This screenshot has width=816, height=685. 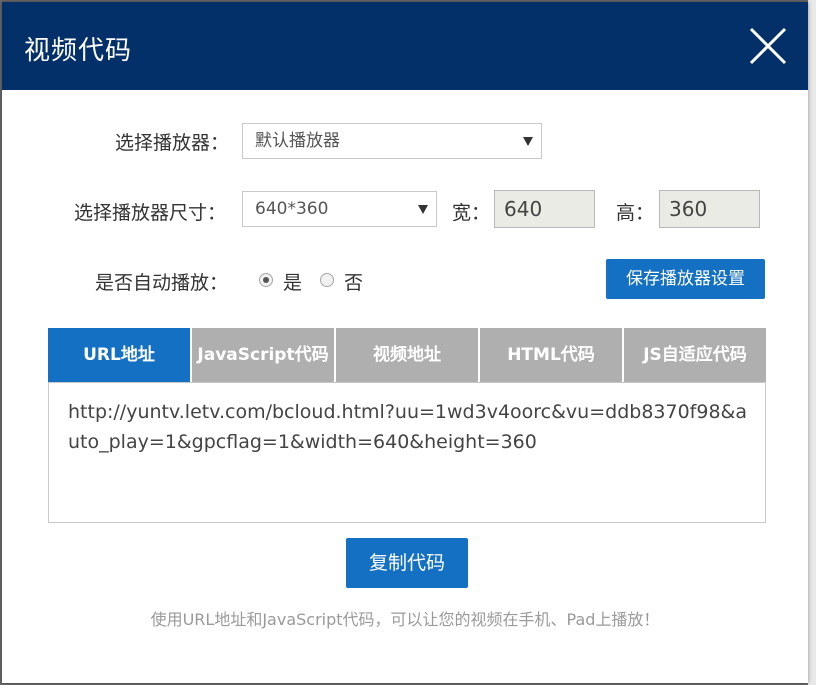 I want to click on save-player-settings-button: 保存播放器设置, so click(x=685, y=279).